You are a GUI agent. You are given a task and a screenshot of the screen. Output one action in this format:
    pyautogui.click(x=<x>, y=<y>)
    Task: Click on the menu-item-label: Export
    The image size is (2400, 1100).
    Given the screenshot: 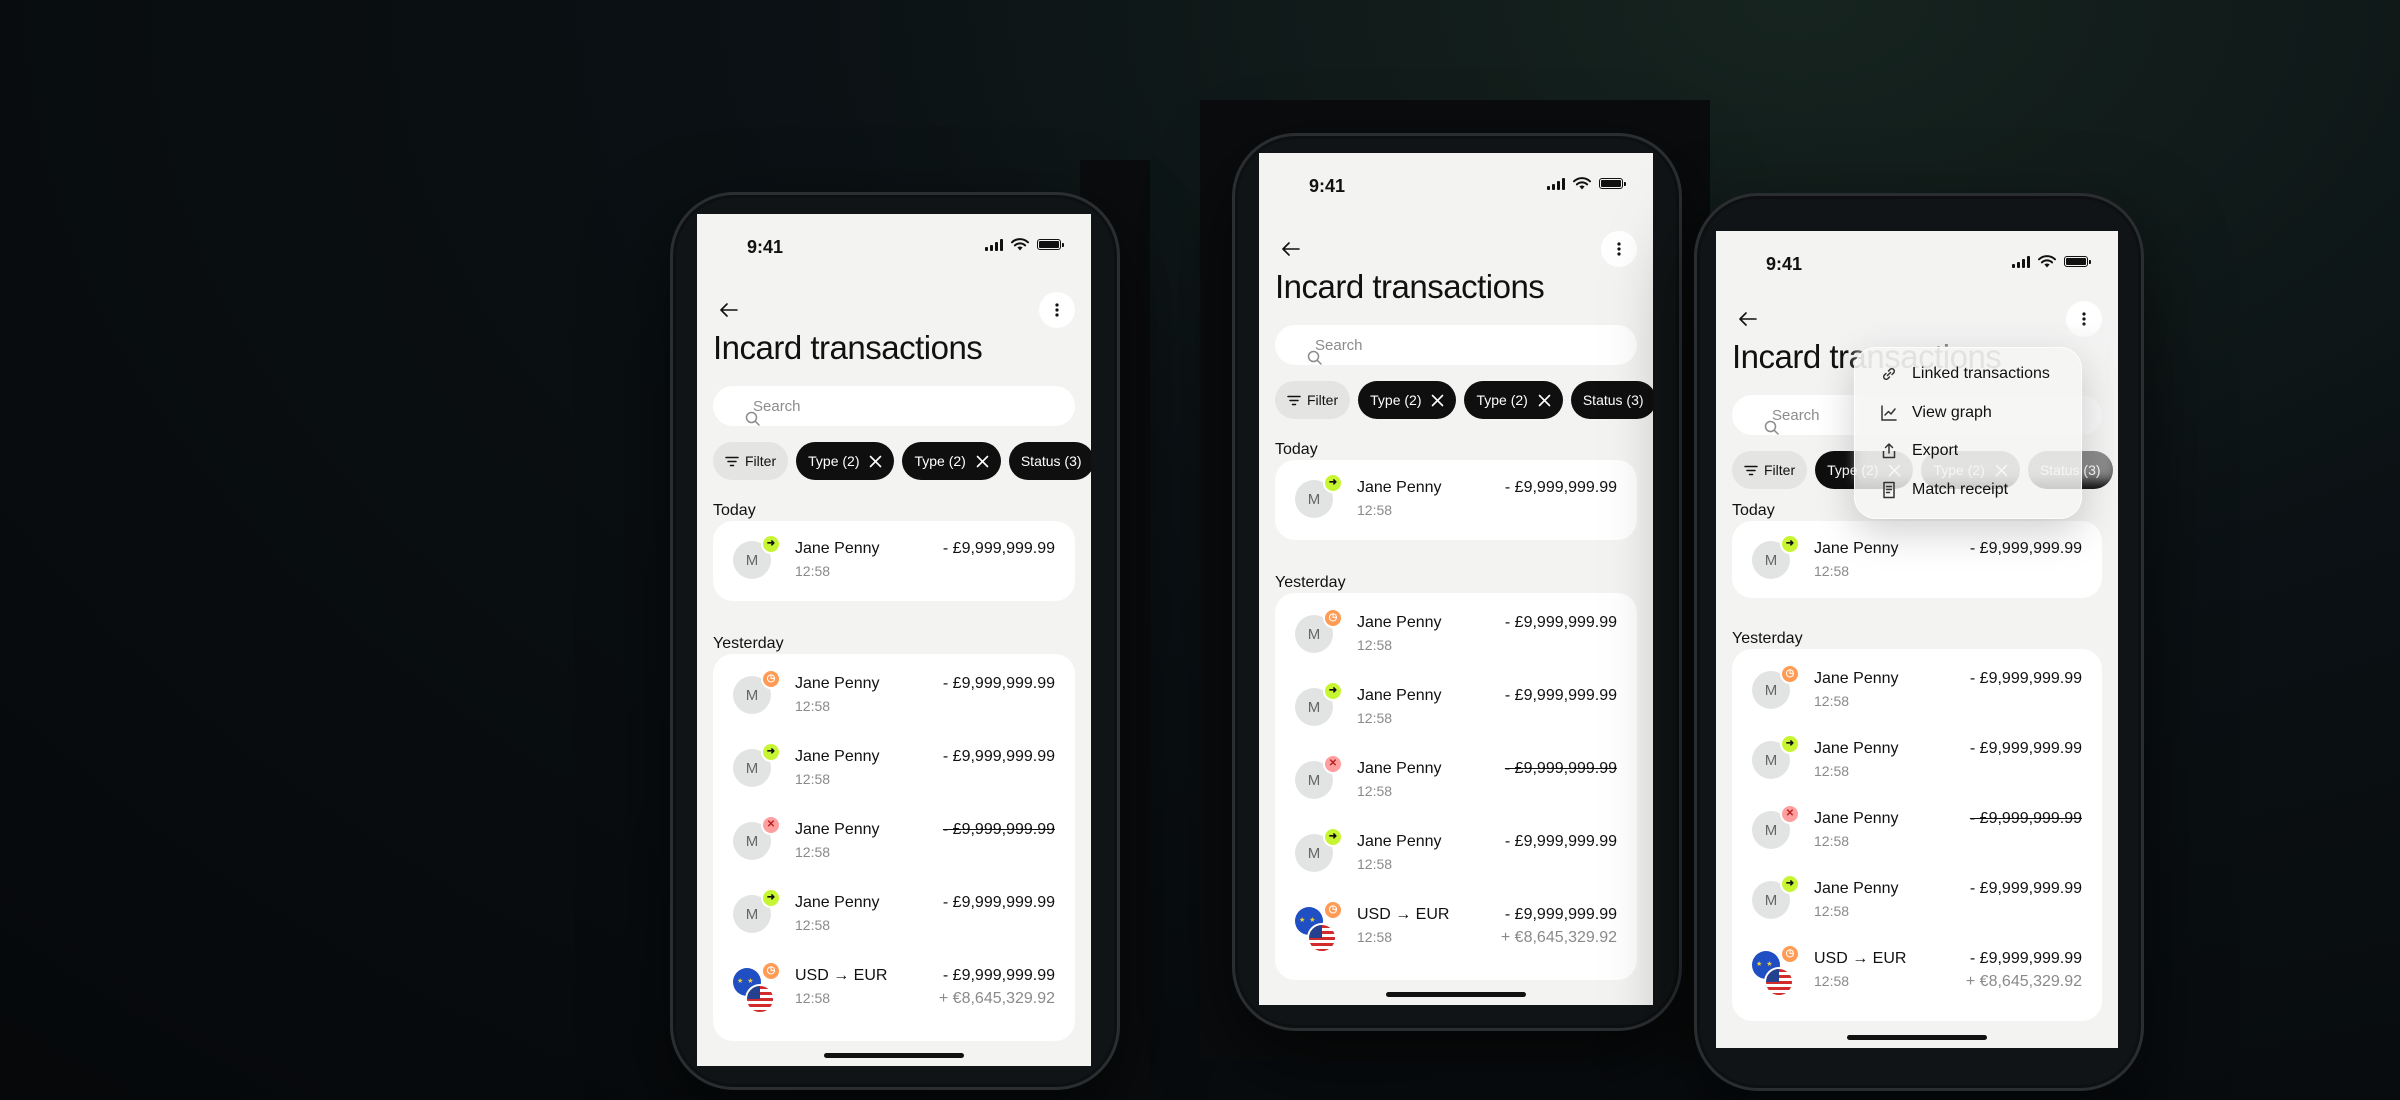 What is the action you would take?
    pyautogui.click(x=1935, y=450)
    